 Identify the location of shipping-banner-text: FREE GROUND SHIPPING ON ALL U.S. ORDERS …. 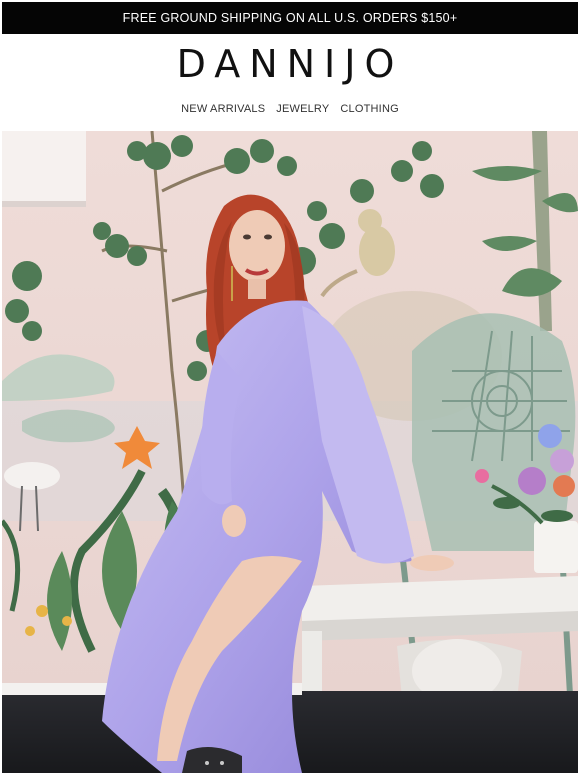
(290, 18).